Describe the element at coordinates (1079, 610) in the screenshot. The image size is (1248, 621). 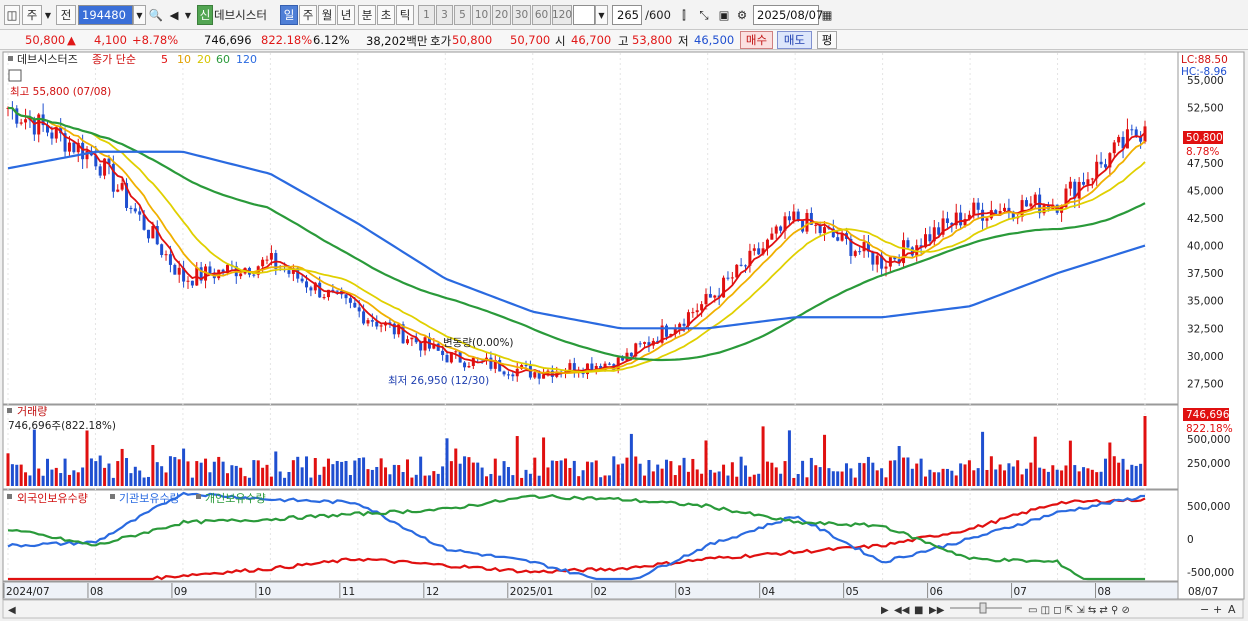
I see `tool-icons: ▭ ◫ ◻ ⇱ ⇲ ⇆ ⇄ ⚲ ⊘` at that location.